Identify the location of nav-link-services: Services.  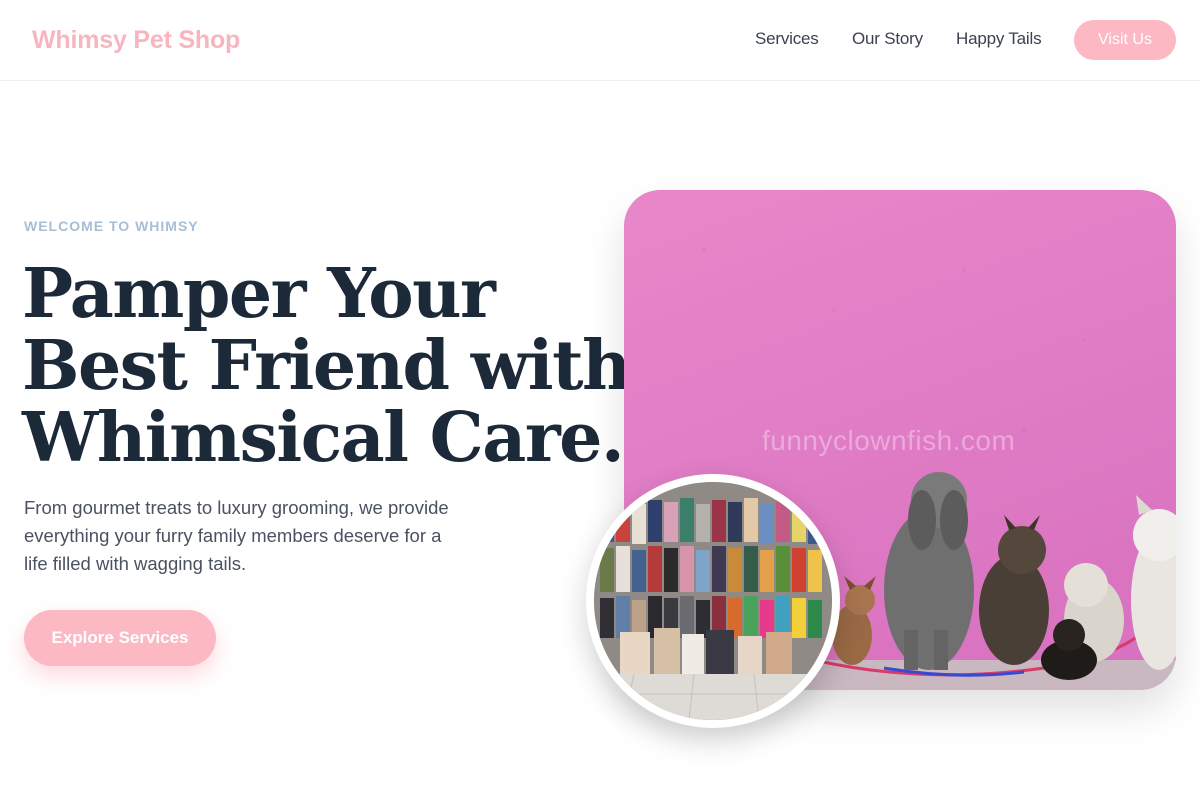
(787, 39).